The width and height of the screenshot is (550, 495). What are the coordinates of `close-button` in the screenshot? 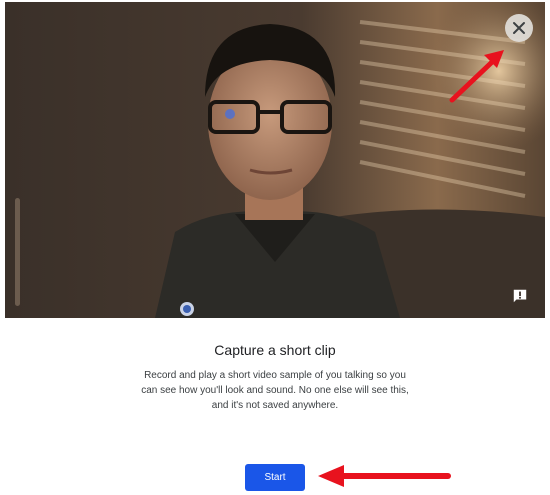 It's located at (519, 28).